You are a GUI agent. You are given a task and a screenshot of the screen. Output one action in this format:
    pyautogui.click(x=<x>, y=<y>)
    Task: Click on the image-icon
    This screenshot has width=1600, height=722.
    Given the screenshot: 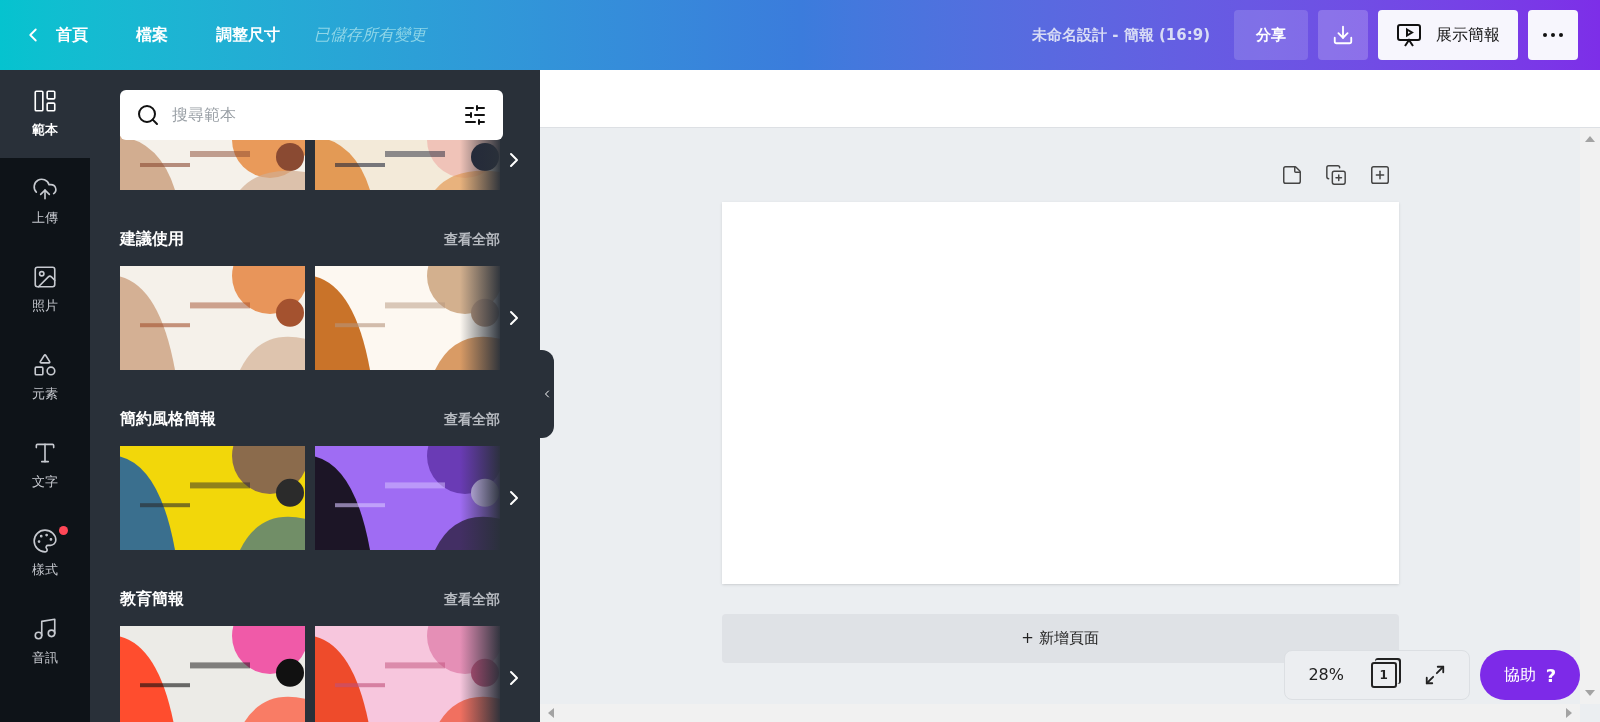 What is the action you would take?
    pyautogui.click(x=45, y=277)
    